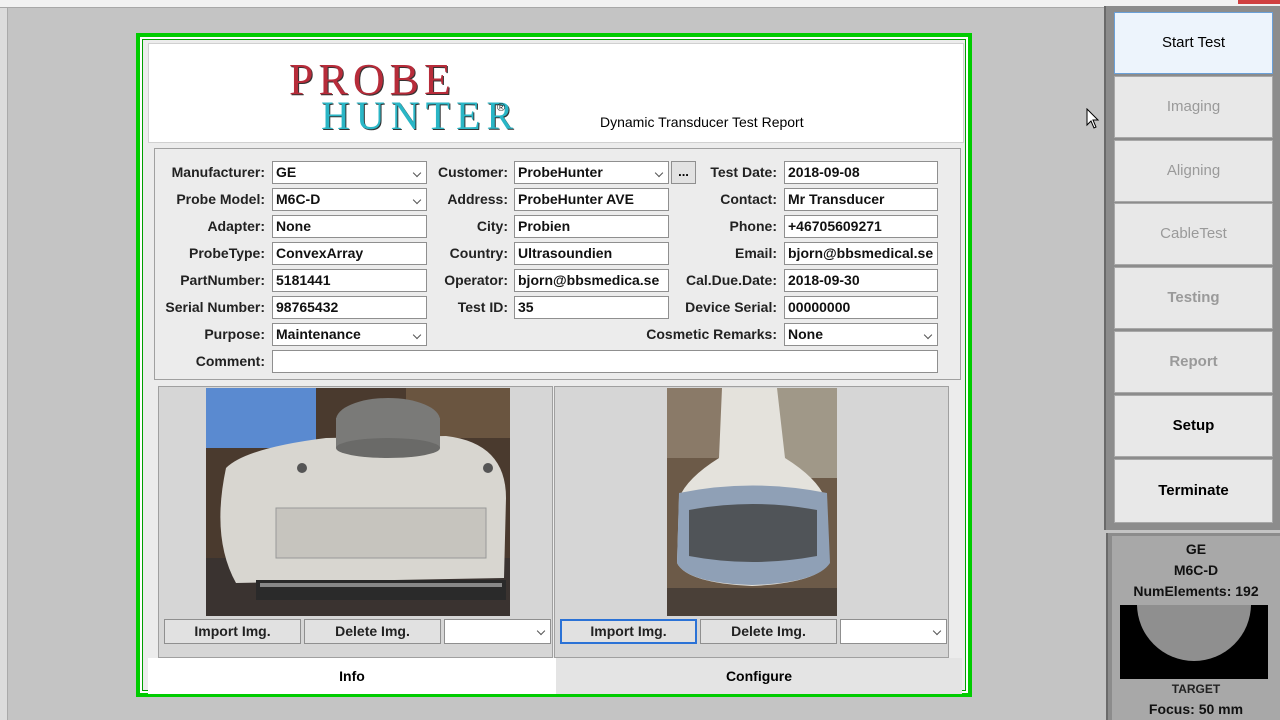 The width and height of the screenshot is (1280, 720). I want to click on report-button: Report, so click(1193, 362).